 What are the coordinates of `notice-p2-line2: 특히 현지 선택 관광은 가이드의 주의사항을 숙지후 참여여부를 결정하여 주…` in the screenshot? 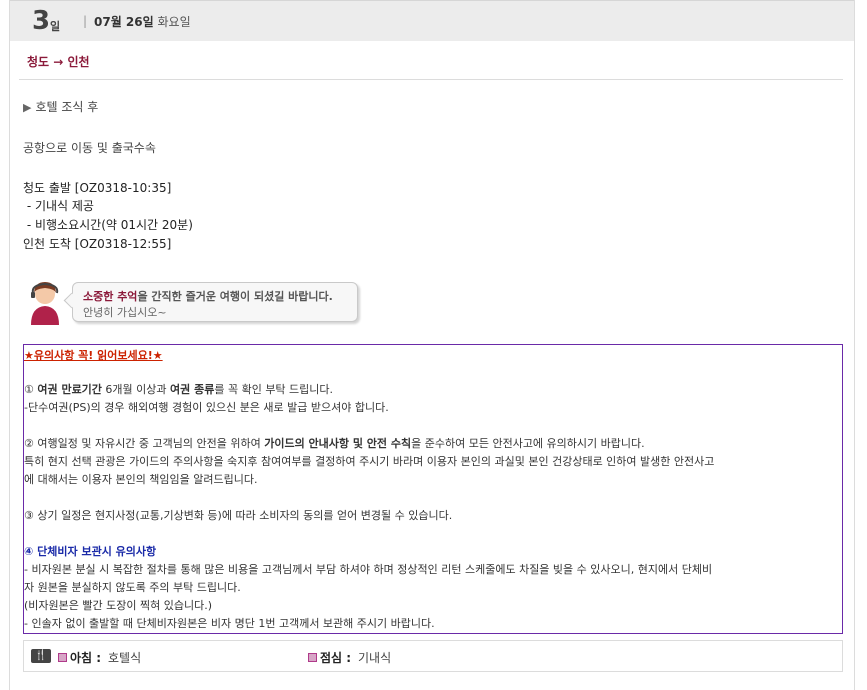 It's located at (369, 461).